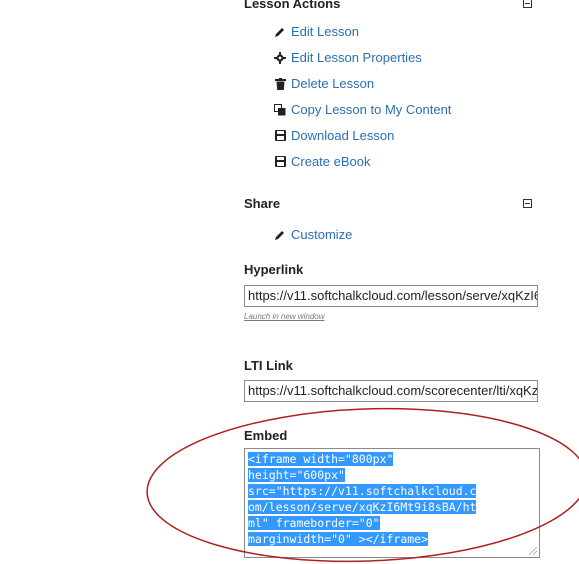 Image resolution: width=579 pixels, height=564 pixels. Describe the element at coordinates (333, 83) in the screenshot. I see `delete-lesson-label: Delete Lesson` at that location.